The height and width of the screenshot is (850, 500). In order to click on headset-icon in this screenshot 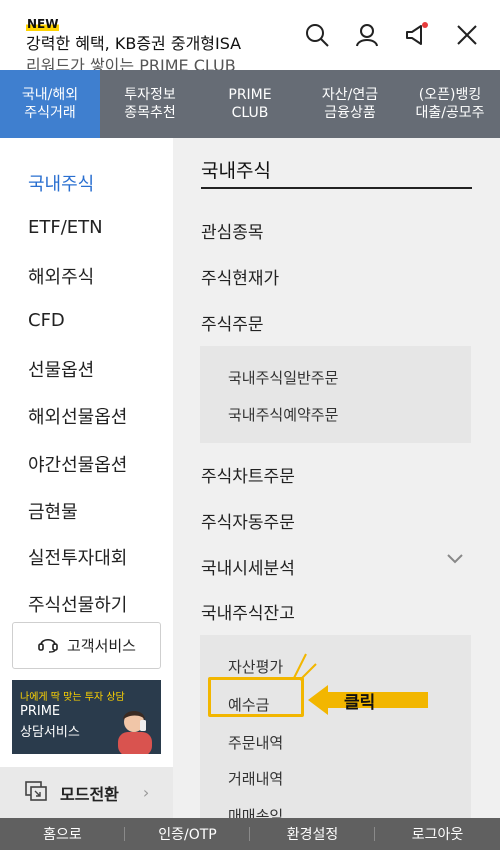, I will do `click(48, 646)`.